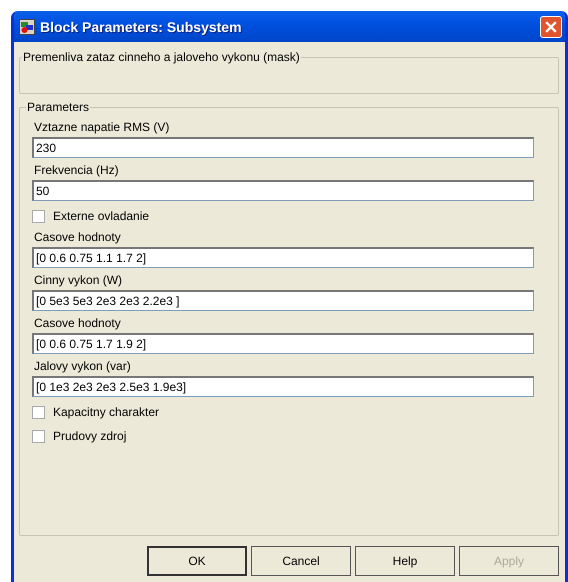 This screenshot has height=582, width=568. What do you see at coordinates (83, 366) in the screenshot?
I see `field-label: Jalovy vykon (var)` at bounding box center [83, 366].